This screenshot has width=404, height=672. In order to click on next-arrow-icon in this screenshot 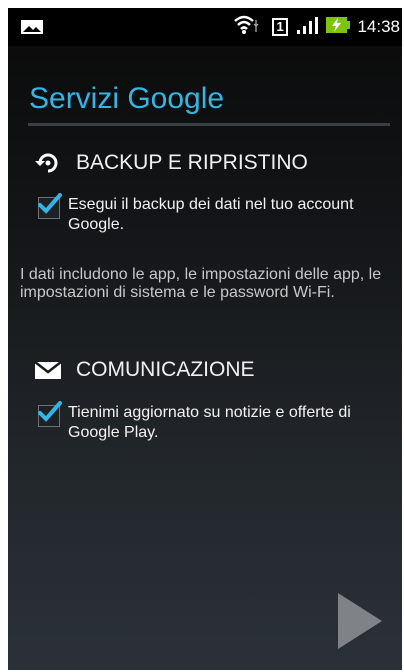, I will do `click(360, 621)`.